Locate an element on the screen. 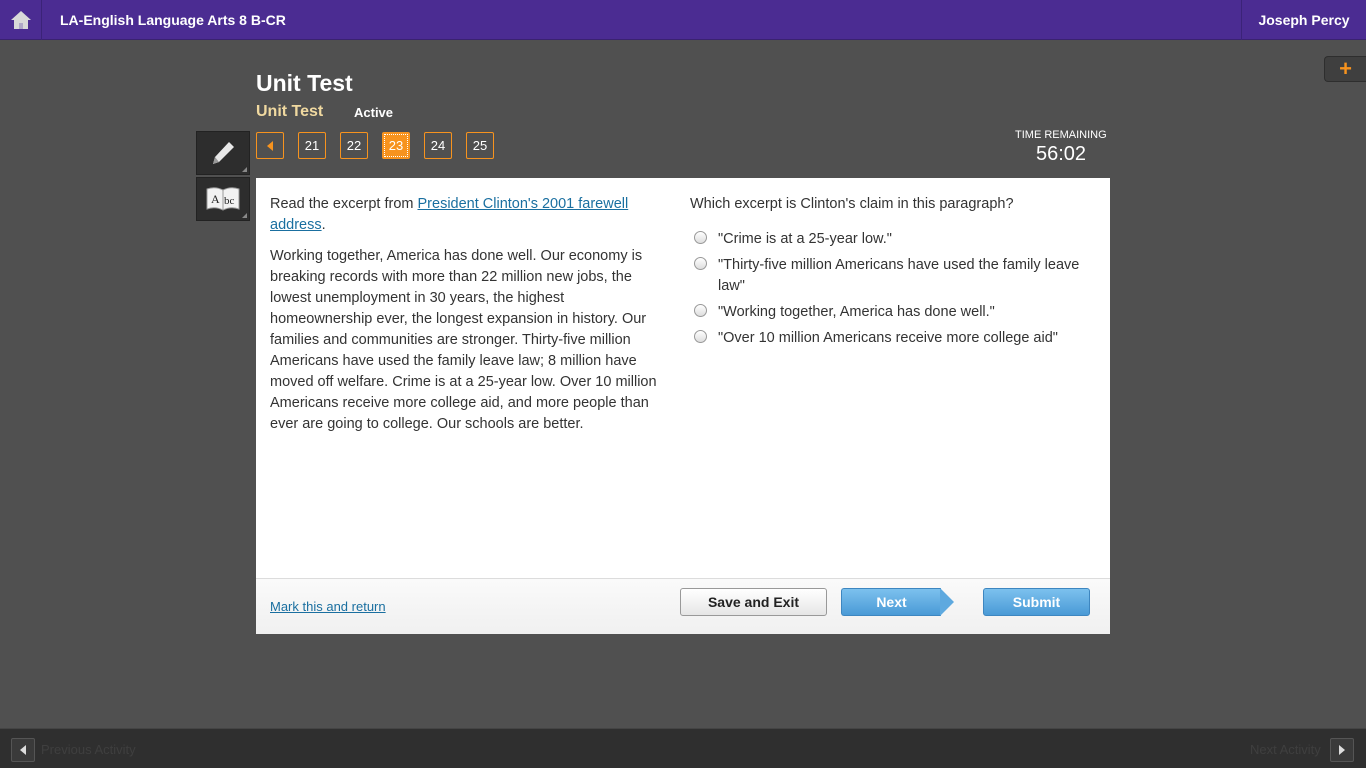 The width and height of the screenshot is (1366, 768). activity-subtitle: Unit Test is located at coordinates (290, 111).